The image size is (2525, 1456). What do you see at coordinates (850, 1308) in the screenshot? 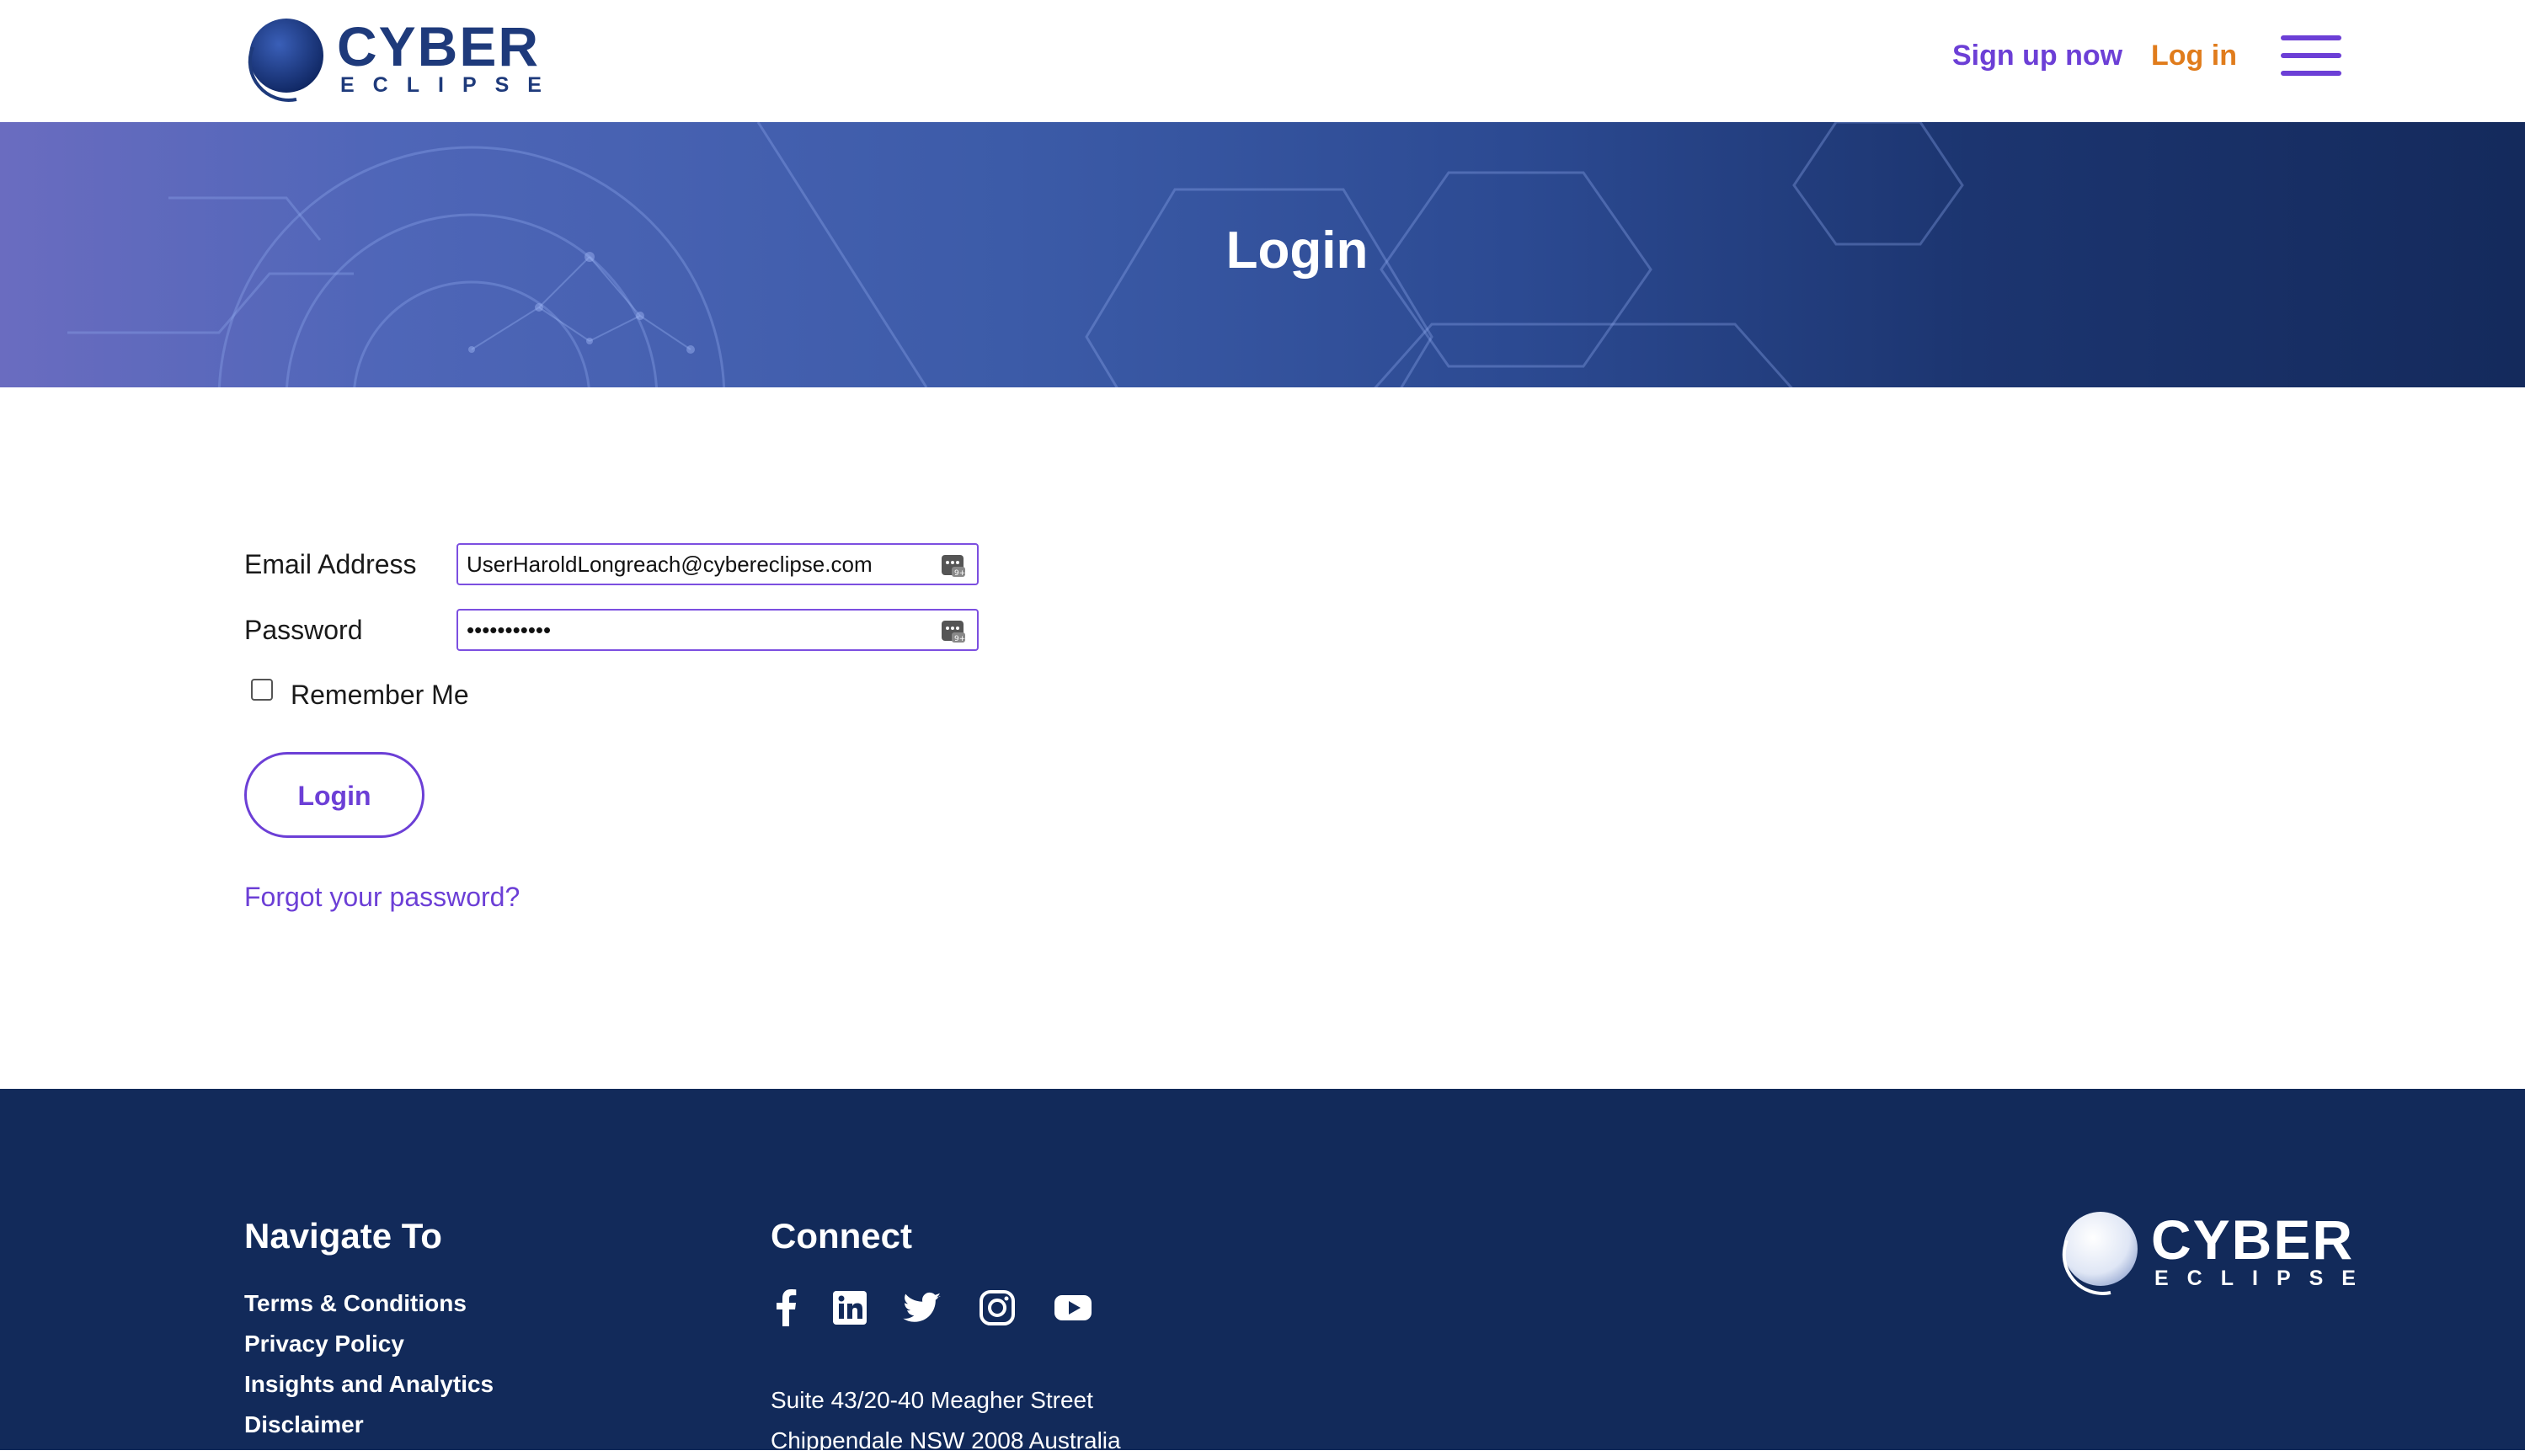
I see `linkedin-icon` at bounding box center [850, 1308].